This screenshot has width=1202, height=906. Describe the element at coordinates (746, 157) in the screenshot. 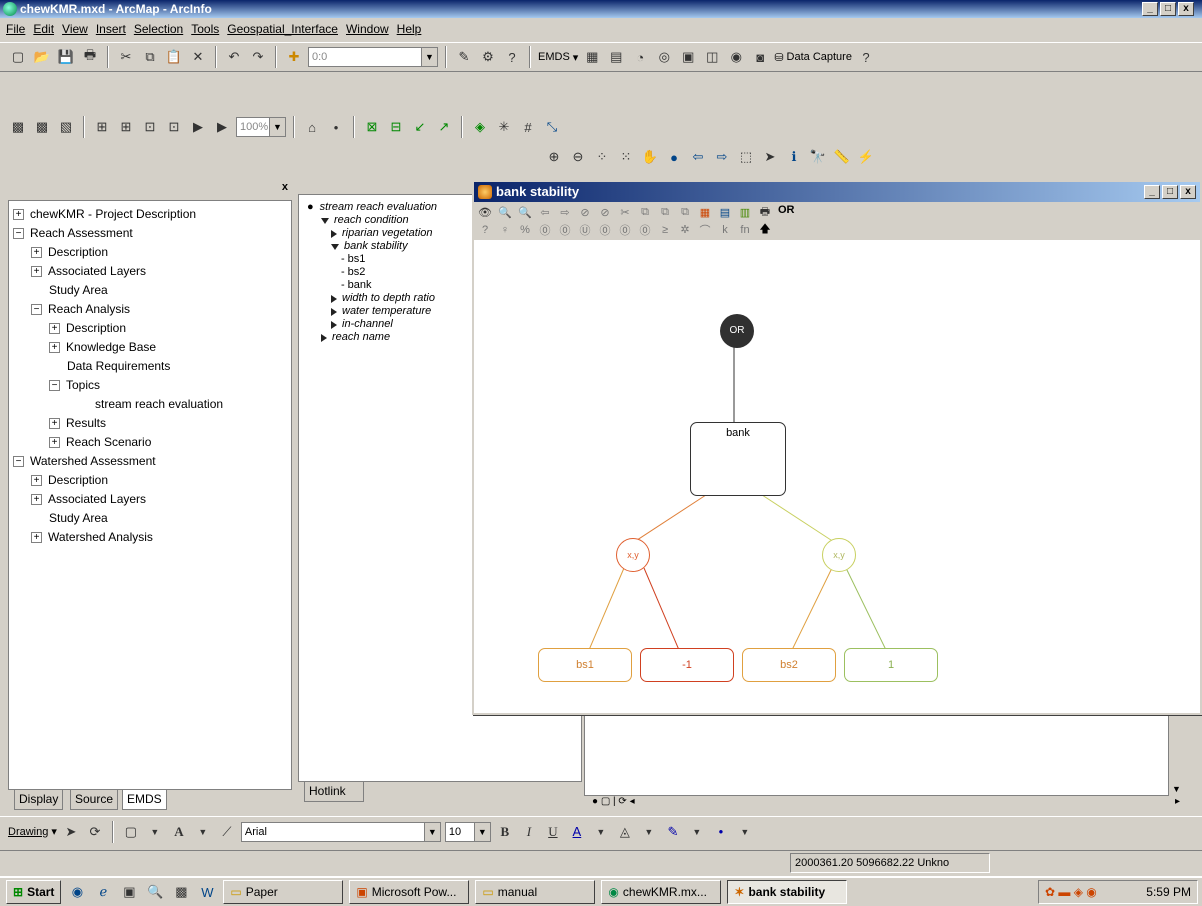

I see `select-features-icon: ⬚` at that location.